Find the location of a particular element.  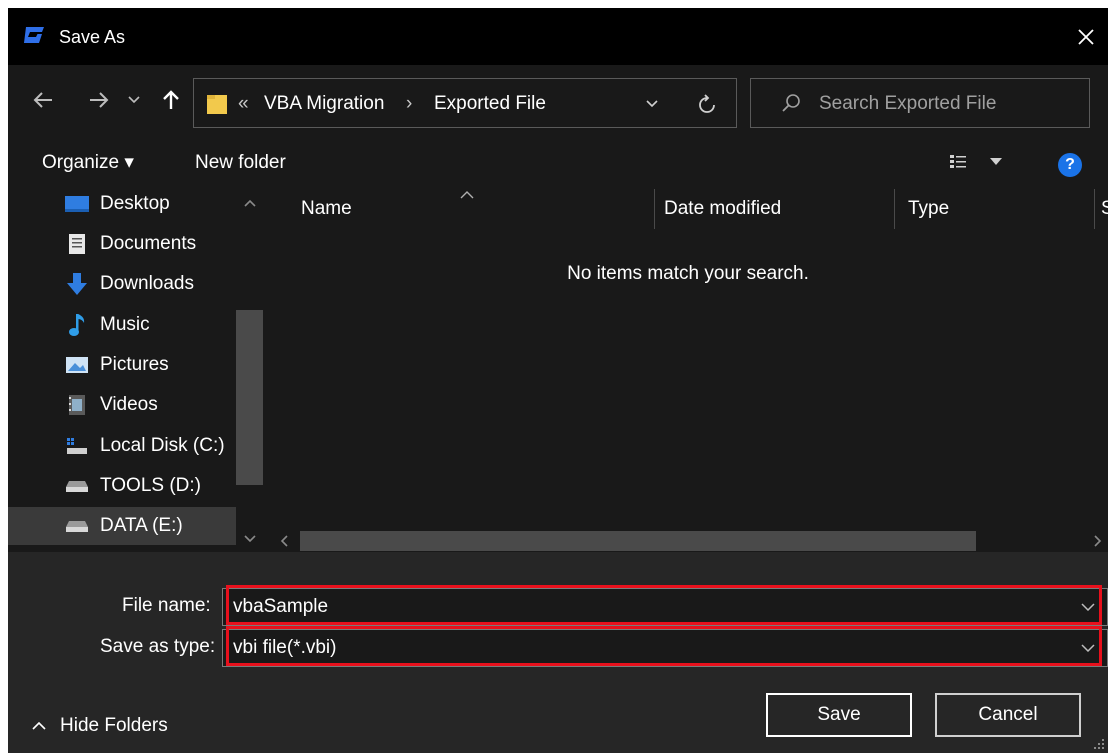

sidebar-item-tools-drive: TOOLS (D:) is located at coordinates (150, 486).